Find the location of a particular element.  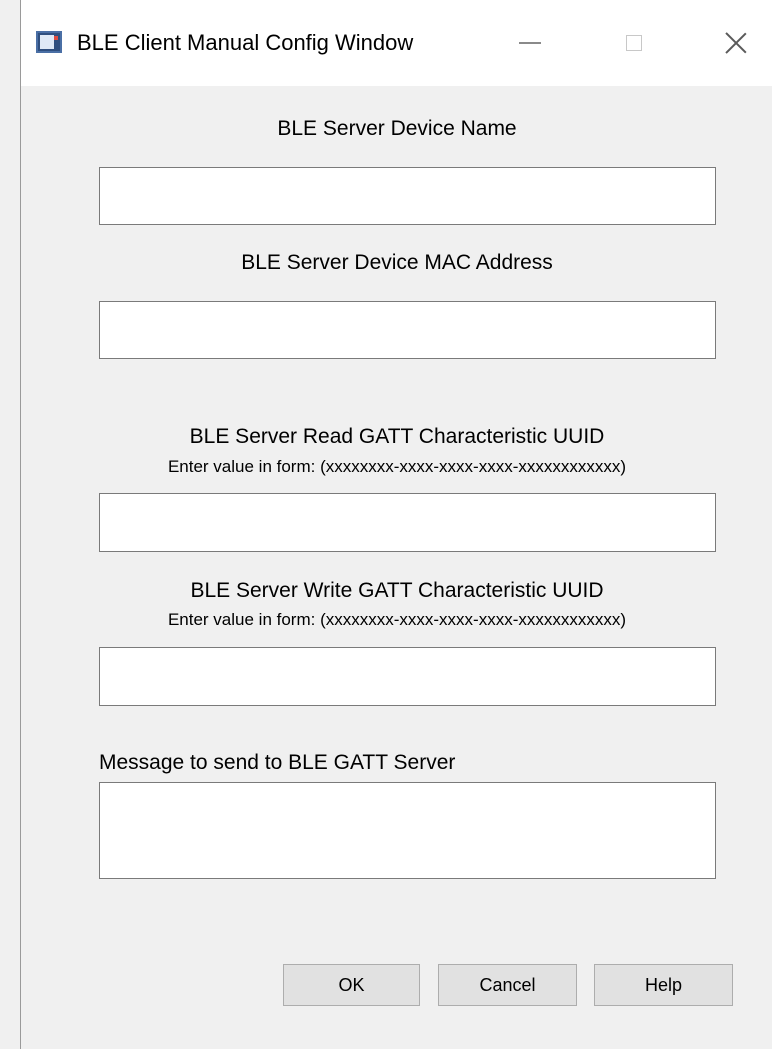

message-label: Message to send to BLE GATT Server is located at coordinates (277, 762).